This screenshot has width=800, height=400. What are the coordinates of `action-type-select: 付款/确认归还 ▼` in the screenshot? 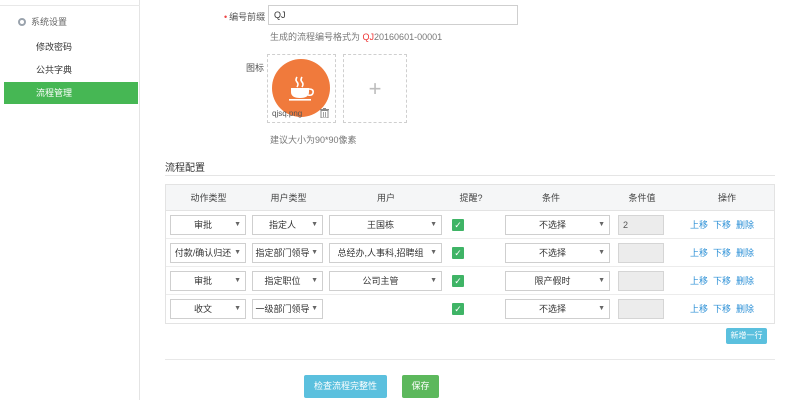 It's located at (208, 253).